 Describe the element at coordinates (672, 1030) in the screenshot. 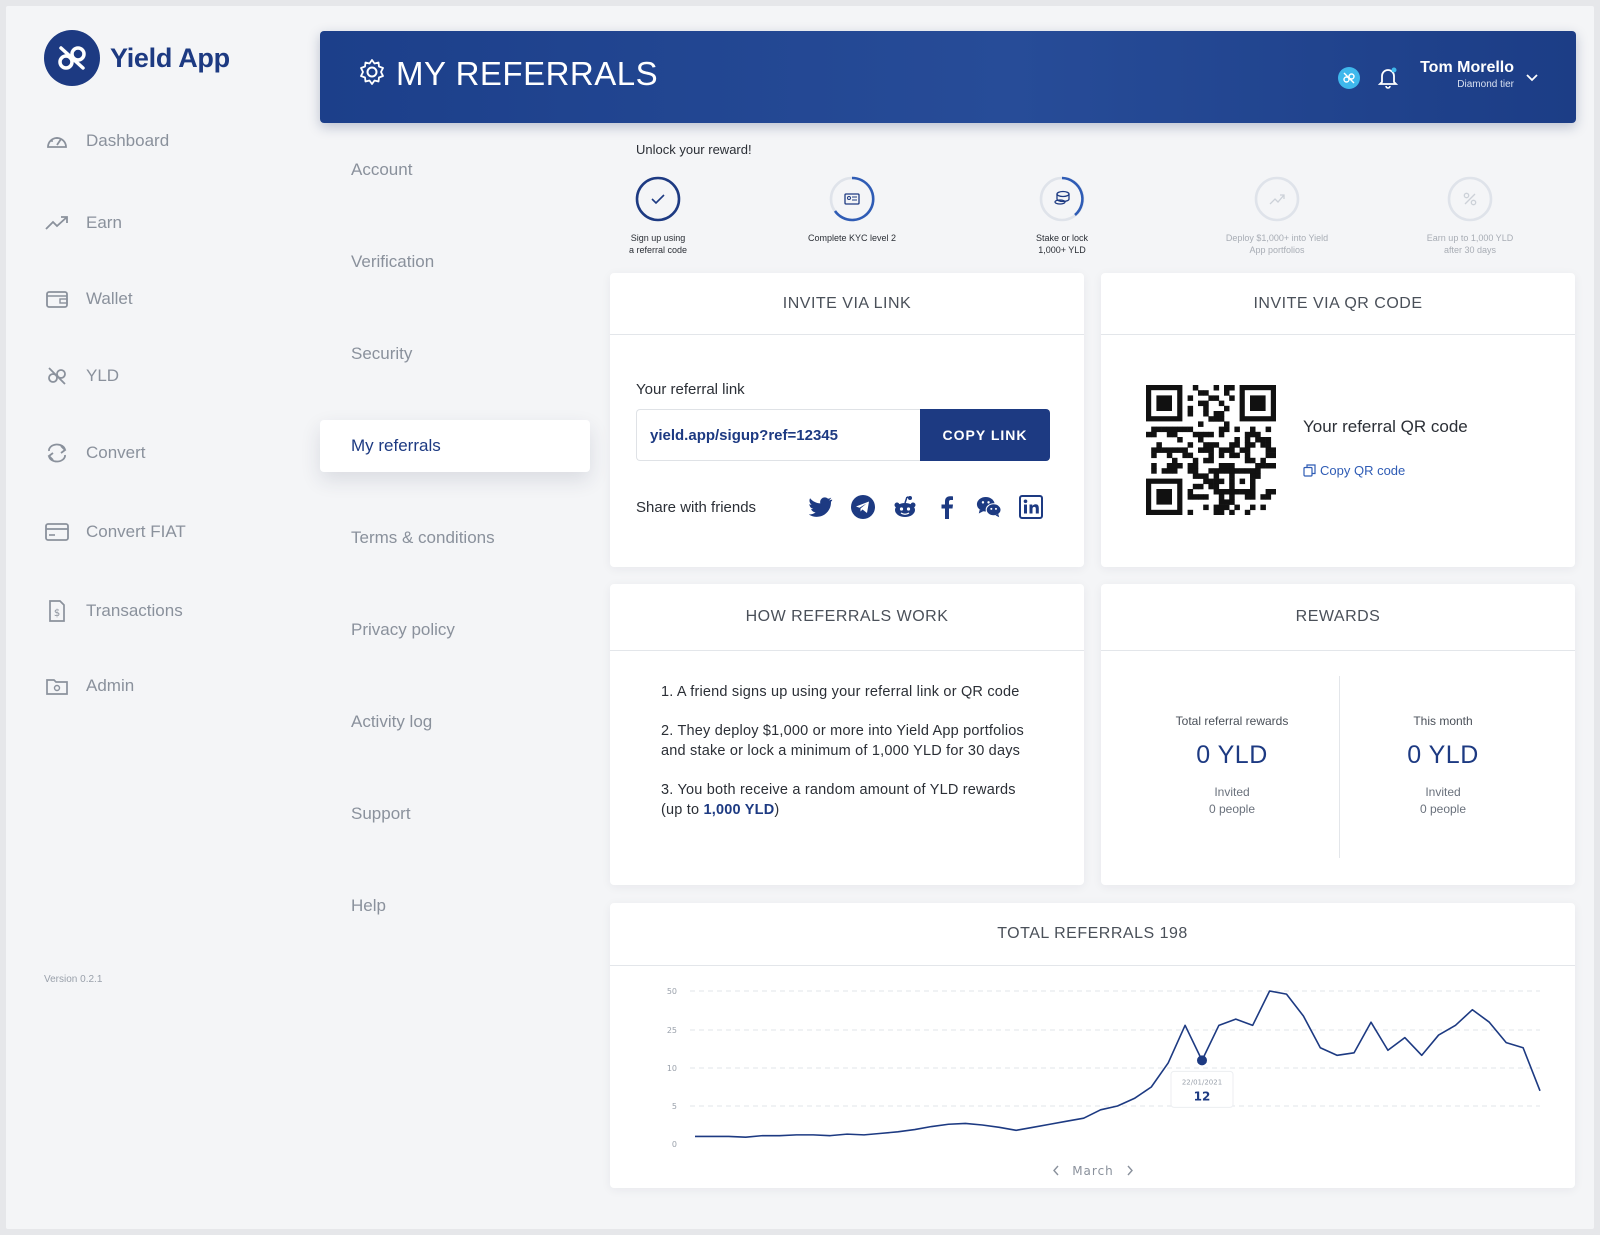

I see `y-tick-label: 25` at that location.